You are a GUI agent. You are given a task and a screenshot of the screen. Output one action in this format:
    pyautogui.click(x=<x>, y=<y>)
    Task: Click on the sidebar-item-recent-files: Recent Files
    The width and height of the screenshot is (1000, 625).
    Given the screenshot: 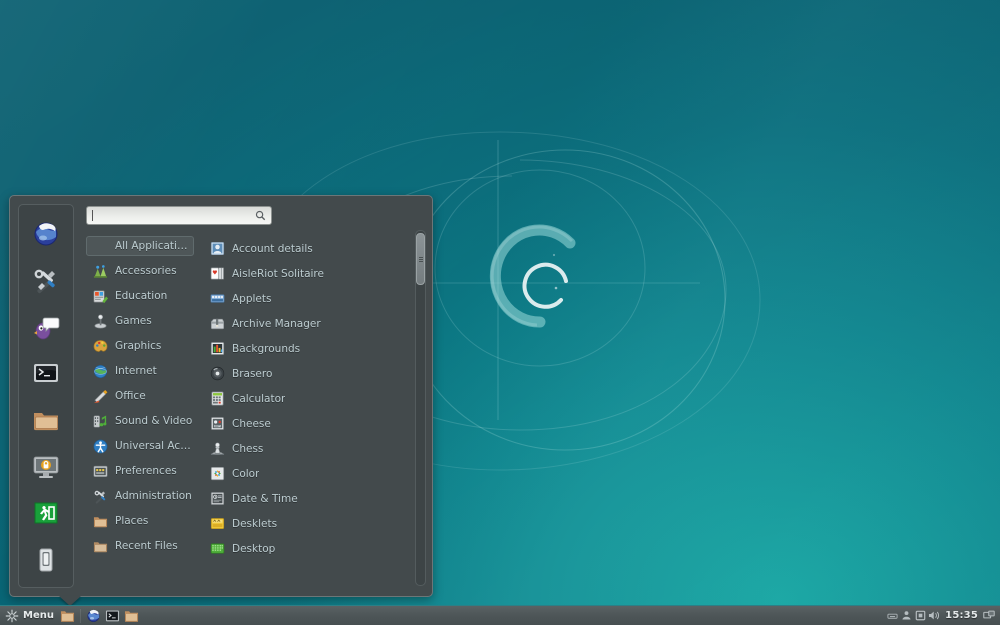 What is the action you would take?
    pyautogui.click(x=141, y=546)
    